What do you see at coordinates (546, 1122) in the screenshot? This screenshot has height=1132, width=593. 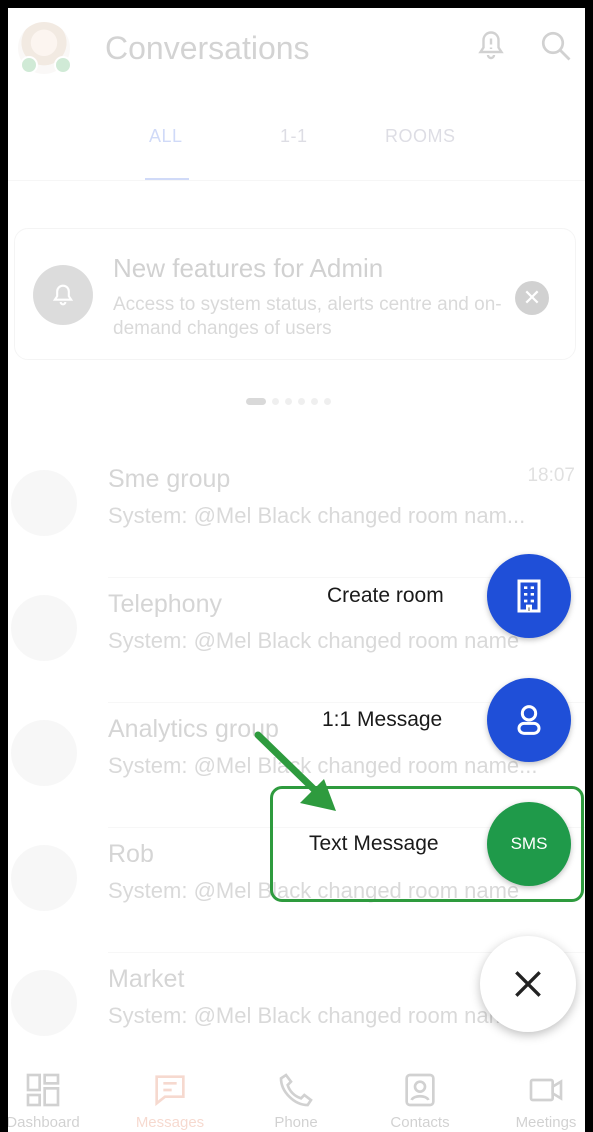 I see `nav-label: Meetings` at bounding box center [546, 1122].